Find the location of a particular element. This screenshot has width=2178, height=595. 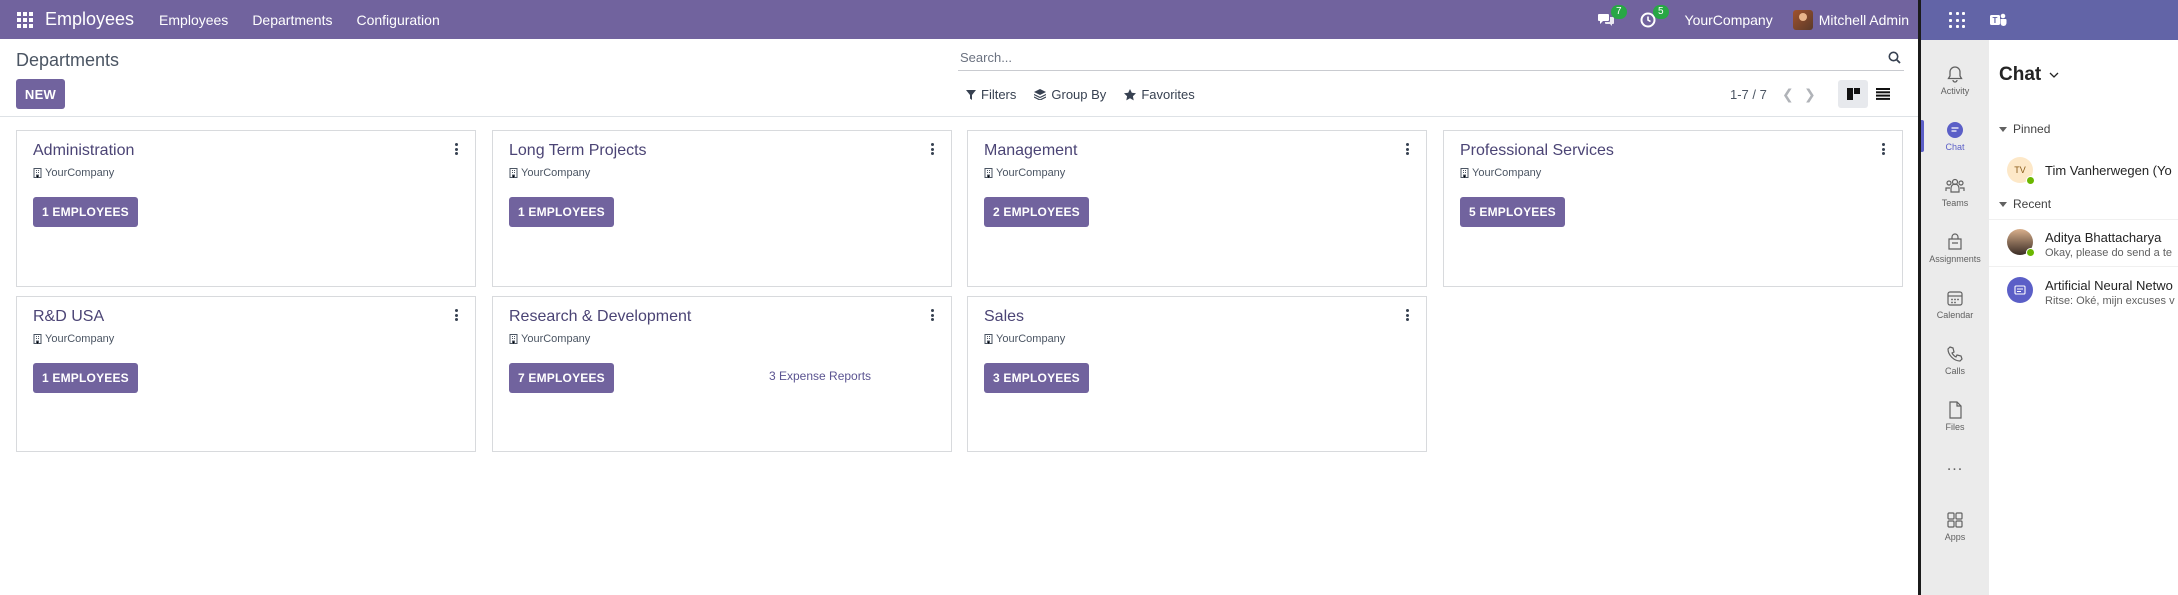

department-name: Long Term Projects is located at coordinates (578, 151).